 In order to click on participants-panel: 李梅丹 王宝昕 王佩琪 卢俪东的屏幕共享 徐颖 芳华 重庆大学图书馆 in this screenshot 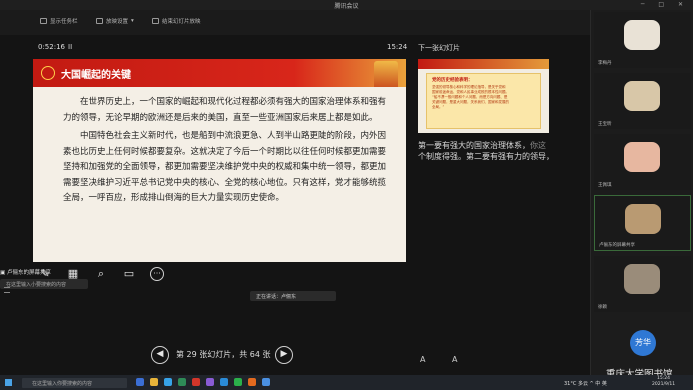, I will do `click(641, 195)`.